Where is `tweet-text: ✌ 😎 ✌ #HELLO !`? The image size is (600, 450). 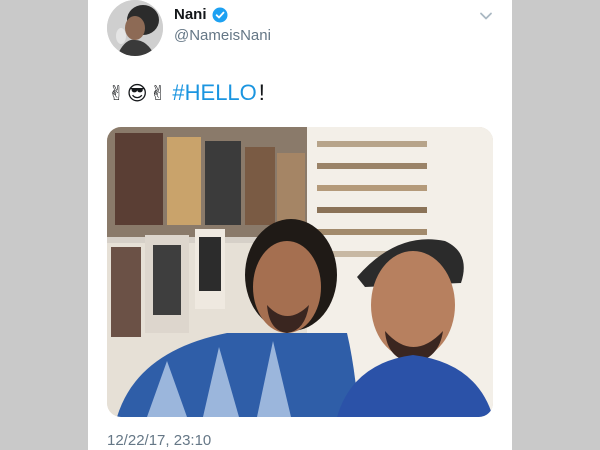 tweet-text: ✌ 😎 ✌ #HELLO ! is located at coordinates (186, 93).